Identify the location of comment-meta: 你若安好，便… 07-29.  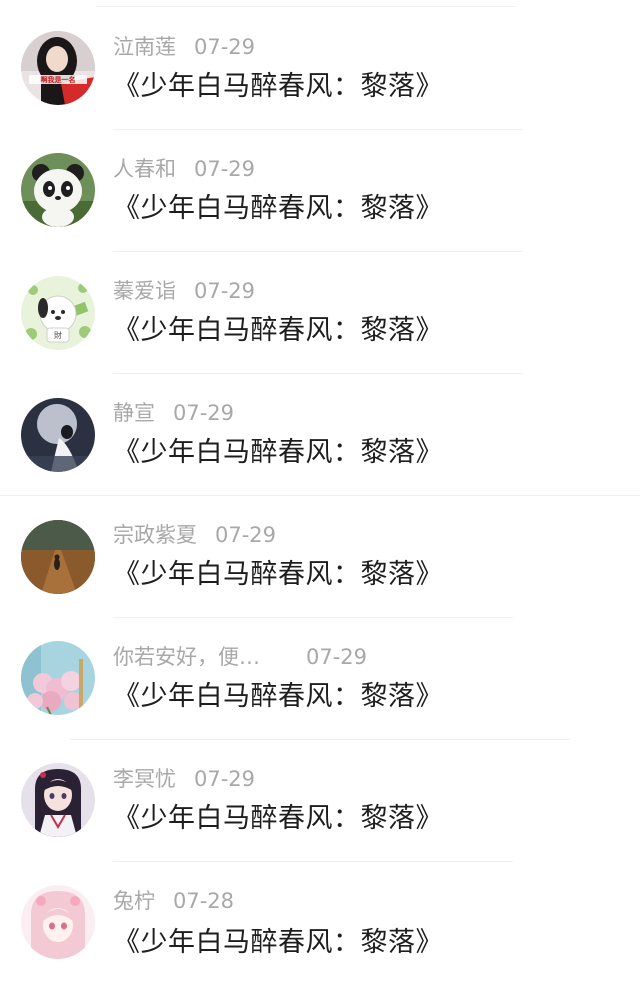
(240, 657).